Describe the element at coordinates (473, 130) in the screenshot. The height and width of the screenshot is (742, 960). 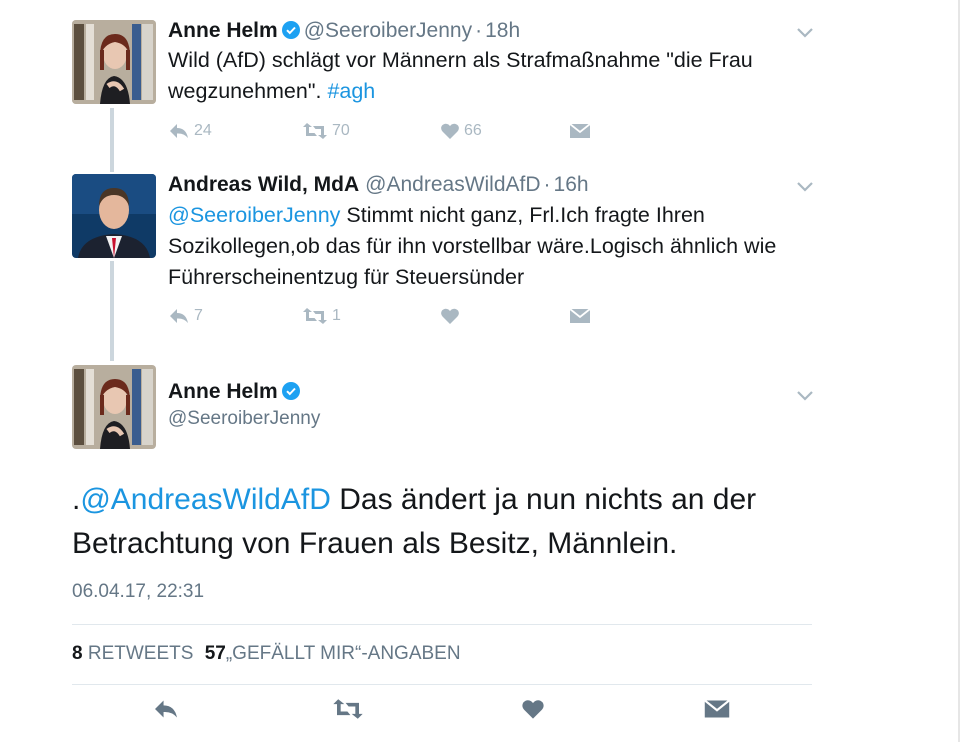
I see `like-count: 66` at that location.